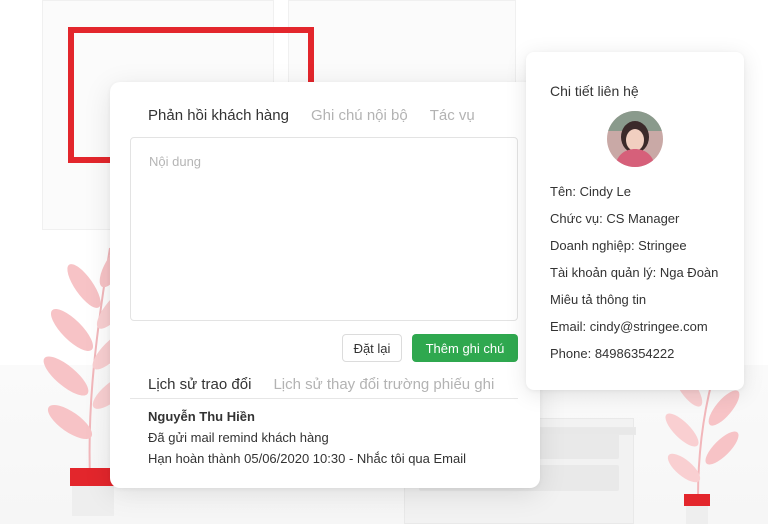 The width and height of the screenshot is (768, 524). Describe the element at coordinates (612, 353) in the screenshot. I see `contact-phone: Phone: 84986354222` at that location.